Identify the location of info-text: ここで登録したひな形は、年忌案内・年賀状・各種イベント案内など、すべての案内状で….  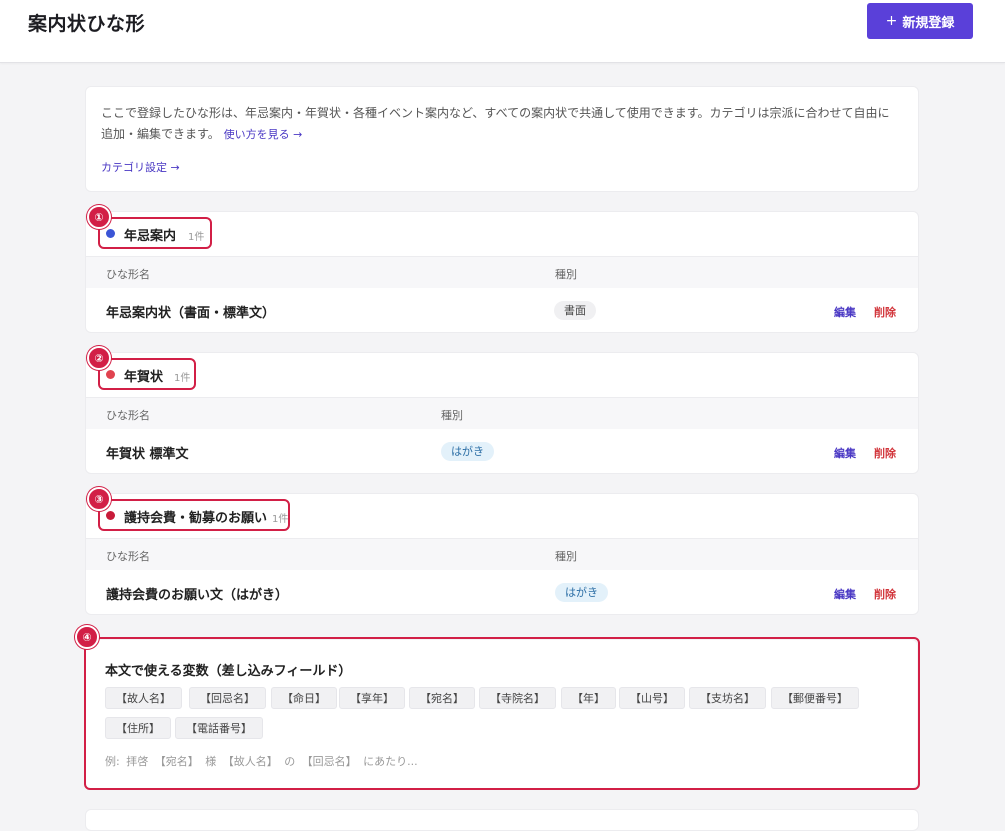
(501, 124).